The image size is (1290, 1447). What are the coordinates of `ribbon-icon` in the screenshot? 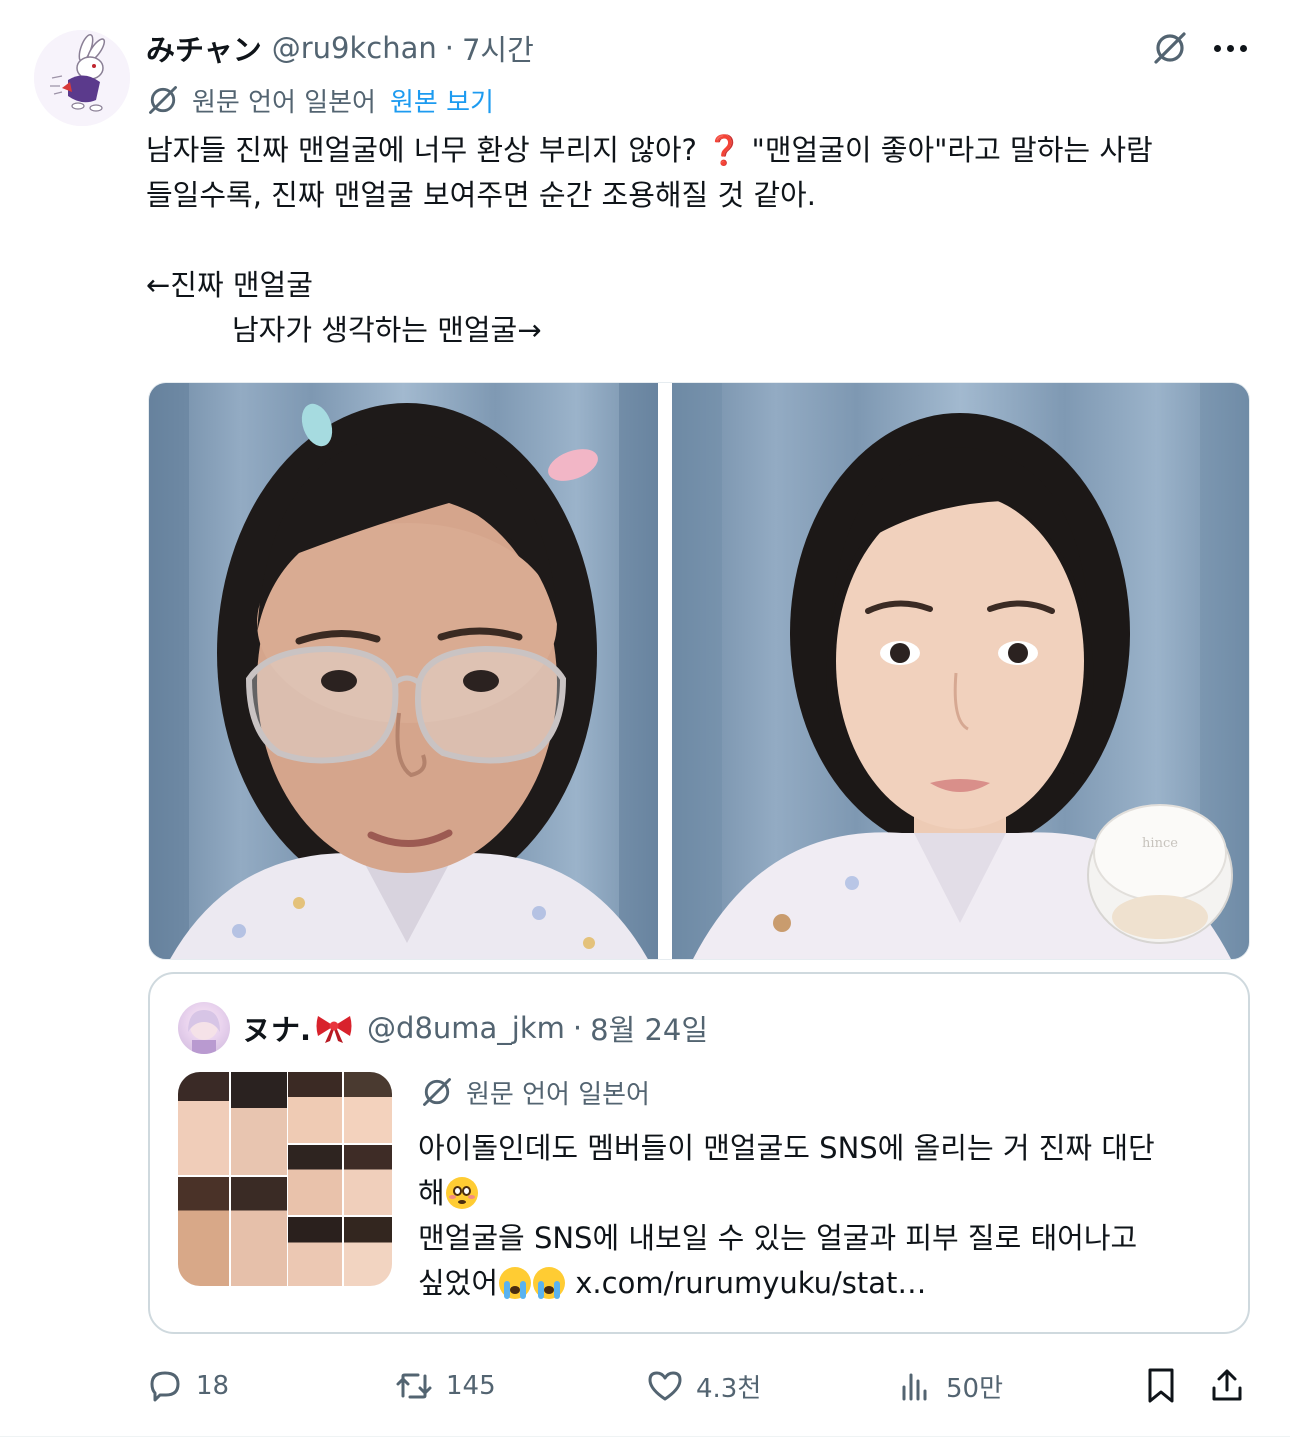 It's located at (334, 1029).